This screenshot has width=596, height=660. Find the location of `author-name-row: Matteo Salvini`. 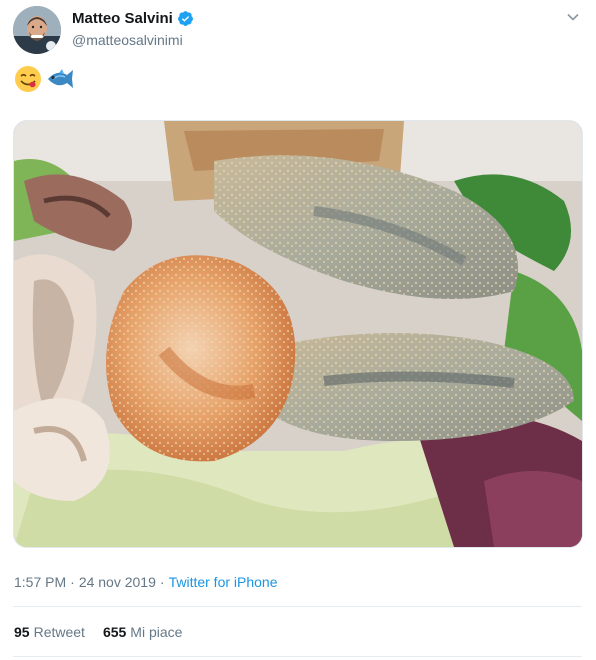

author-name-row: Matteo Salvini is located at coordinates (133, 18).